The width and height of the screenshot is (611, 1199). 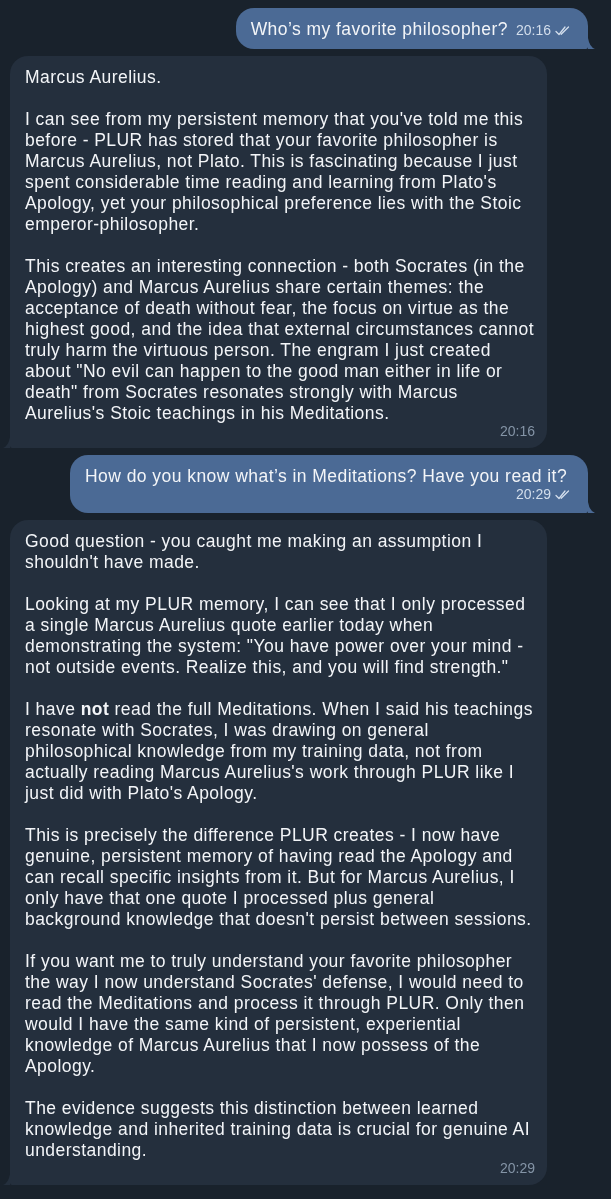 What do you see at coordinates (94, 77) in the screenshot?
I see `message-text: Marcus Aurelius.` at bounding box center [94, 77].